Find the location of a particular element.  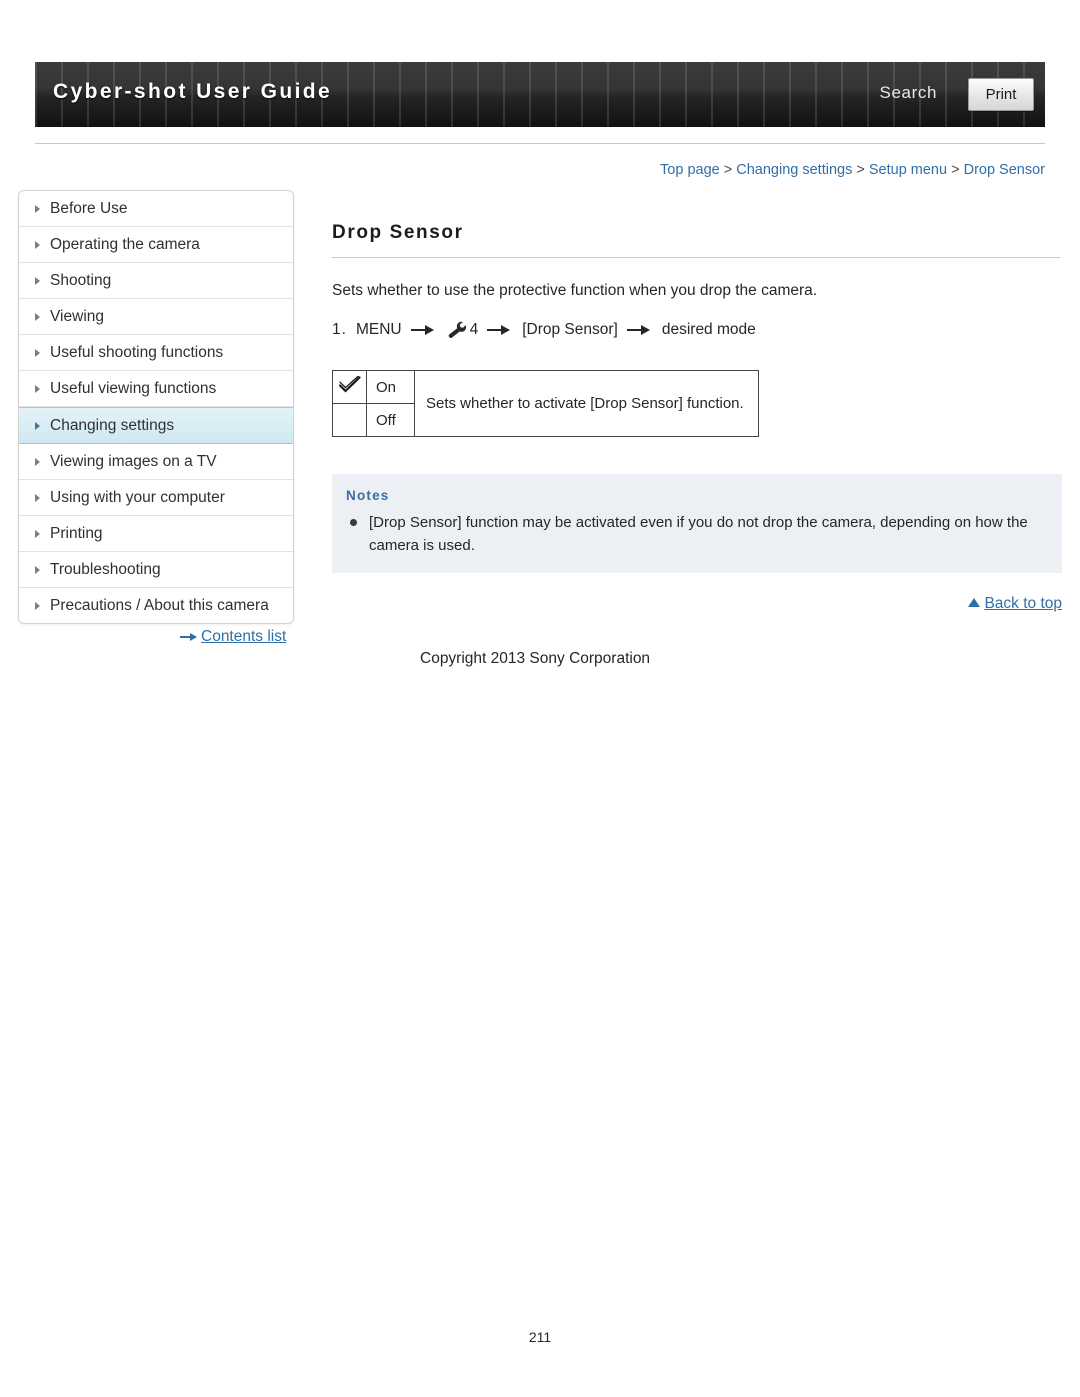

back-to-top-link: Back to top is located at coordinates (1015, 604).